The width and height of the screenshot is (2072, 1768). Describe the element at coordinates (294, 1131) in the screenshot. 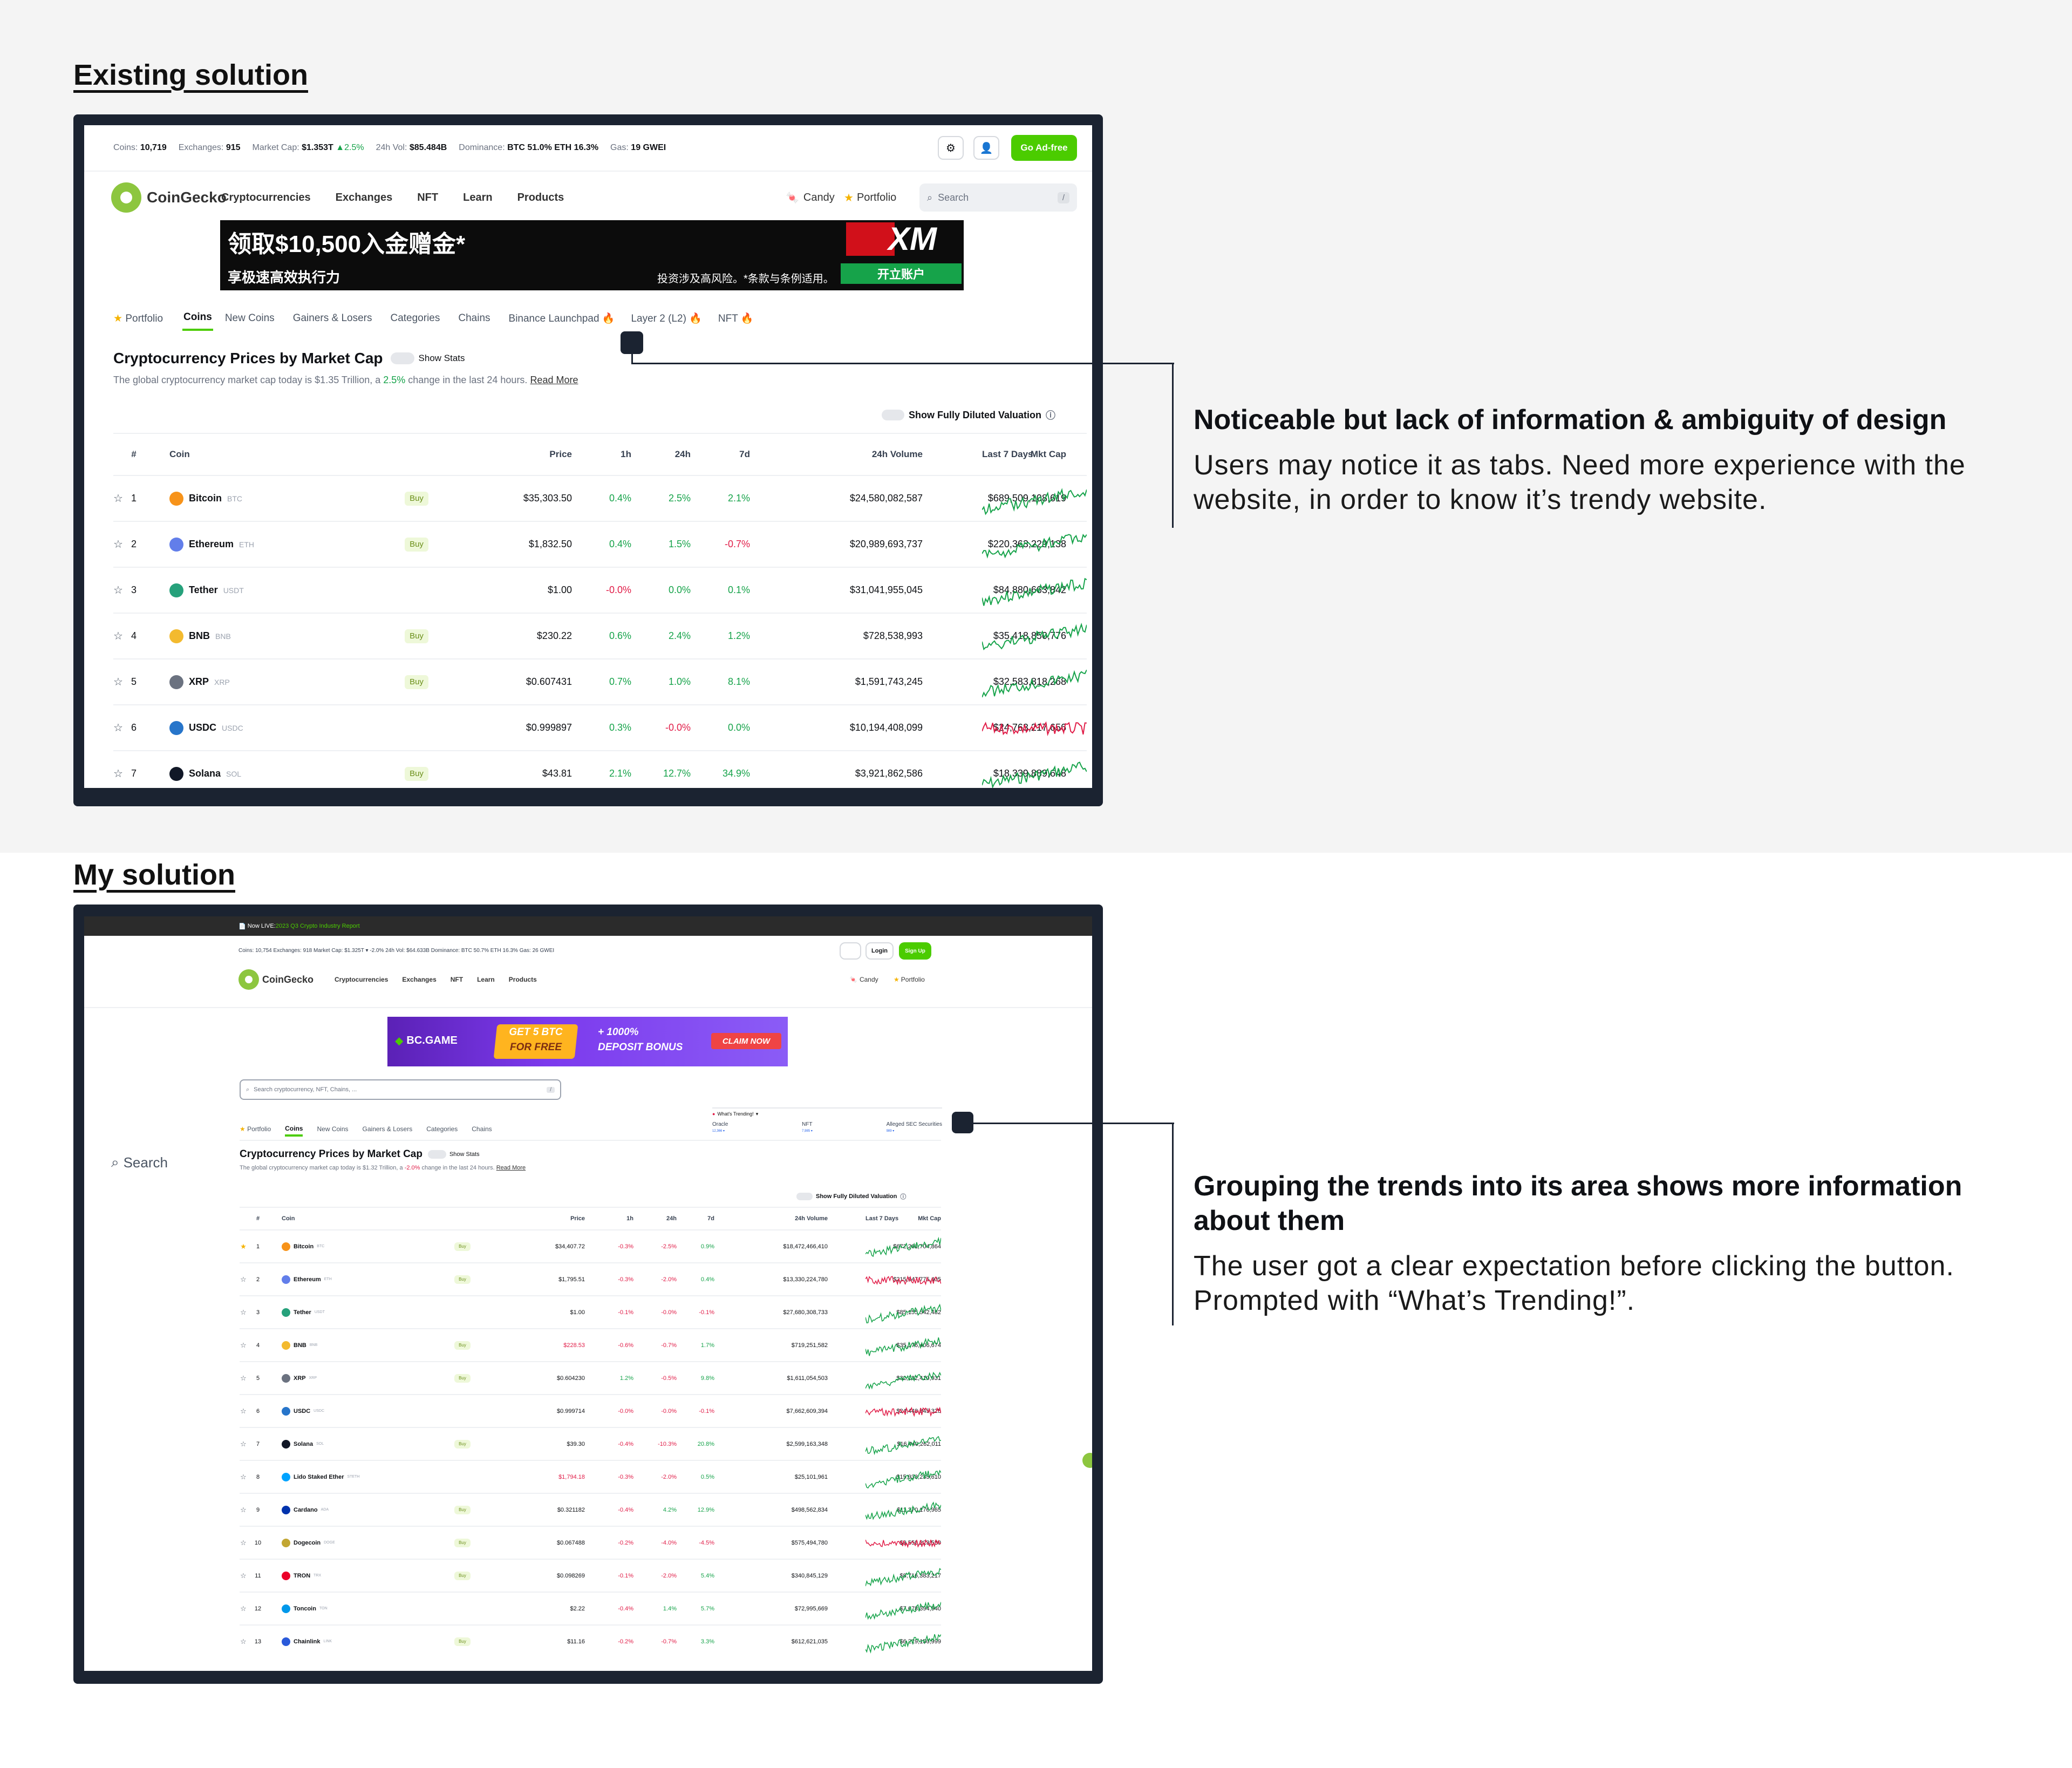

I see `tab-coins: Coins` at that location.